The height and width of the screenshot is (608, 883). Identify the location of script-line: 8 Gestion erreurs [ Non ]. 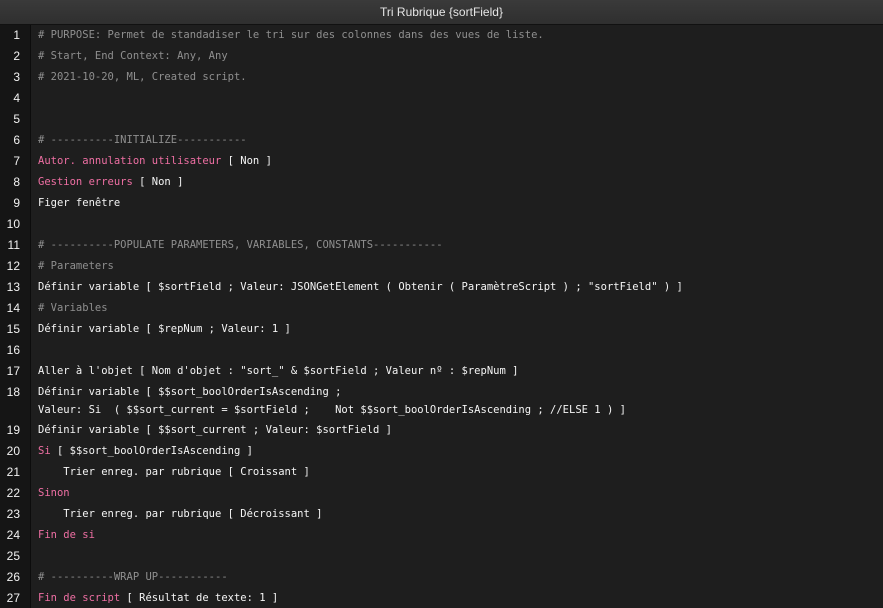
(441, 182).